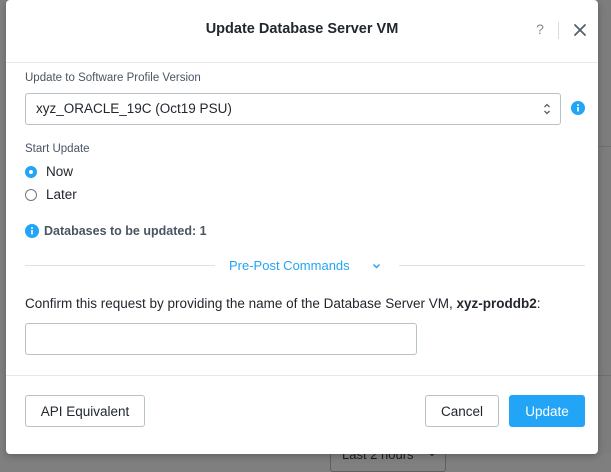 The height and width of the screenshot is (472, 611). I want to click on radio-checked-icon, so click(31, 172).